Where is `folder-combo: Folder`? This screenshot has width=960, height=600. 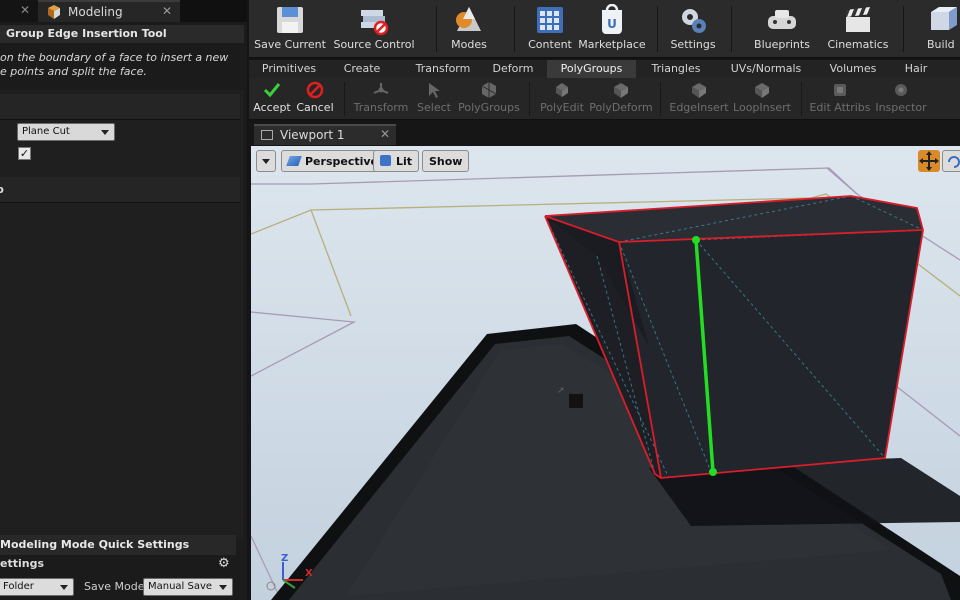 folder-combo: Folder is located at coordinates (37, 587).